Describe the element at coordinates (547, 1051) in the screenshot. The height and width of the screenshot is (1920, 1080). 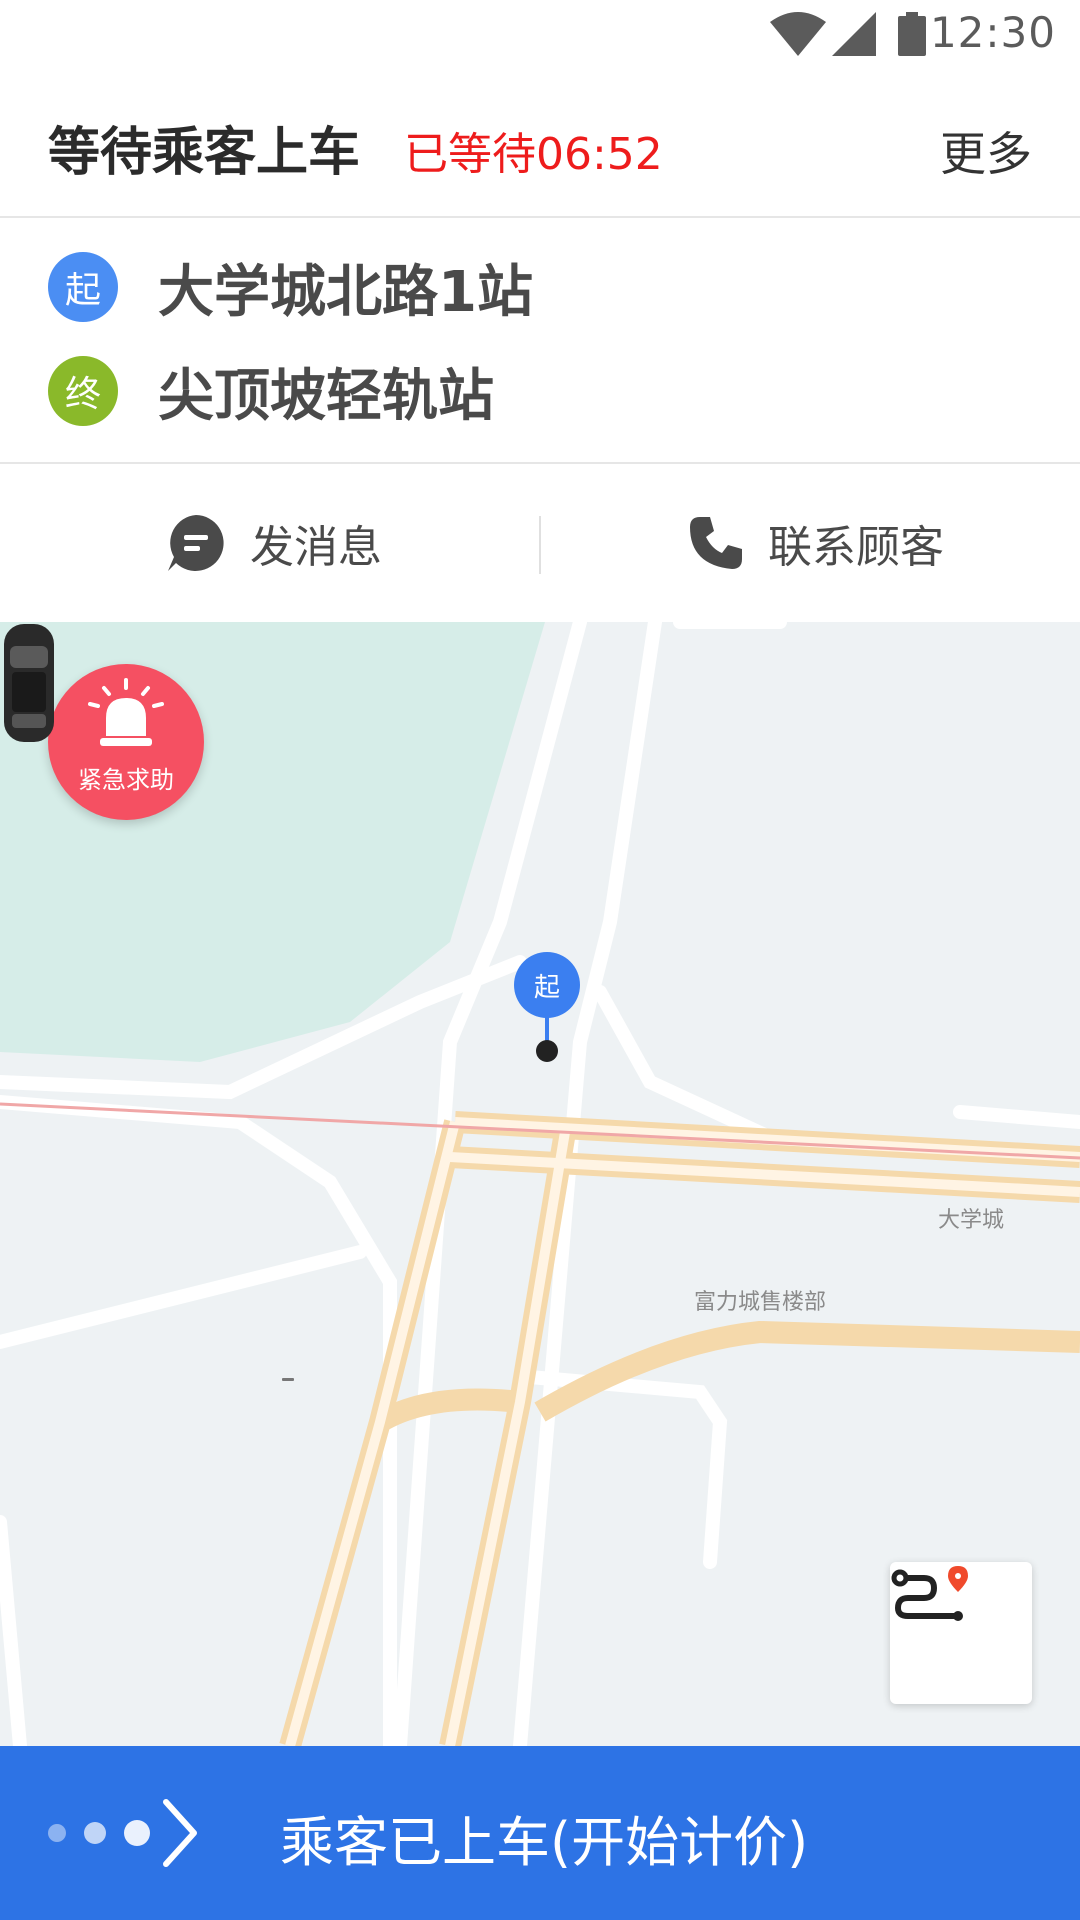
I see `pickup-pin-point` at that location.